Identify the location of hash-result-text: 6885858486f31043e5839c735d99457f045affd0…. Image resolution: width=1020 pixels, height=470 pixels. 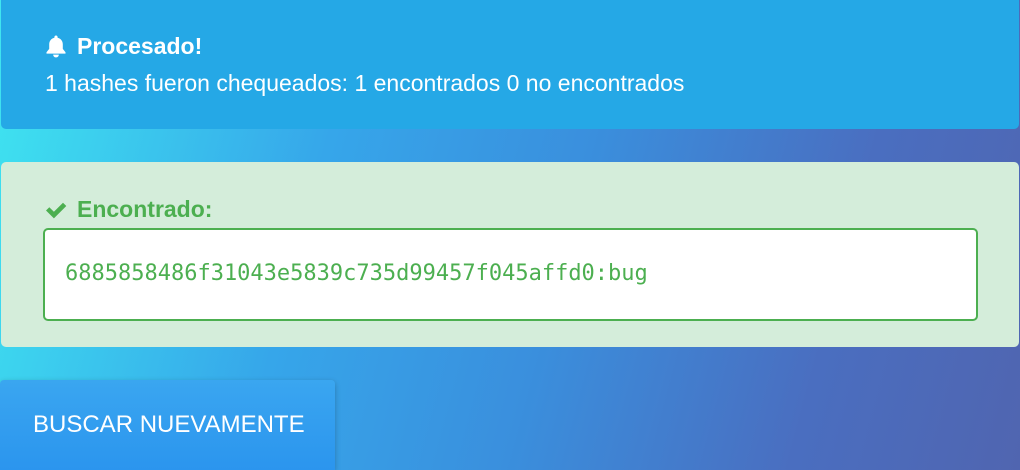
(356, 273).